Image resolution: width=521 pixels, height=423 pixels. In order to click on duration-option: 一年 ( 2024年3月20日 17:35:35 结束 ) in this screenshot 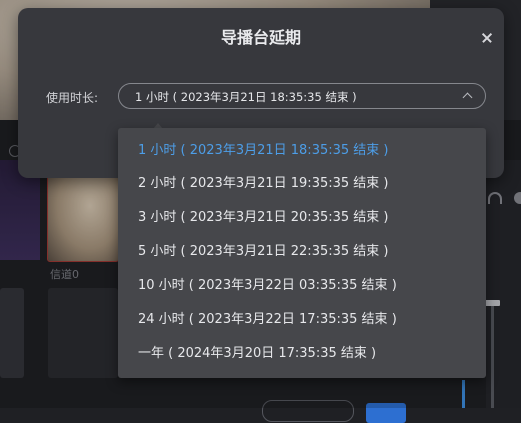, I will do `click(257, 354)`.